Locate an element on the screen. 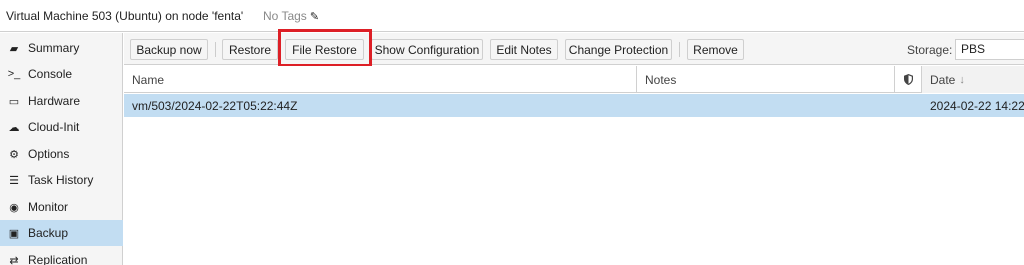 The width and height of the screenshot is (1024, 265). column-header-date: Date ↓ is located at coordinates (973, 79).